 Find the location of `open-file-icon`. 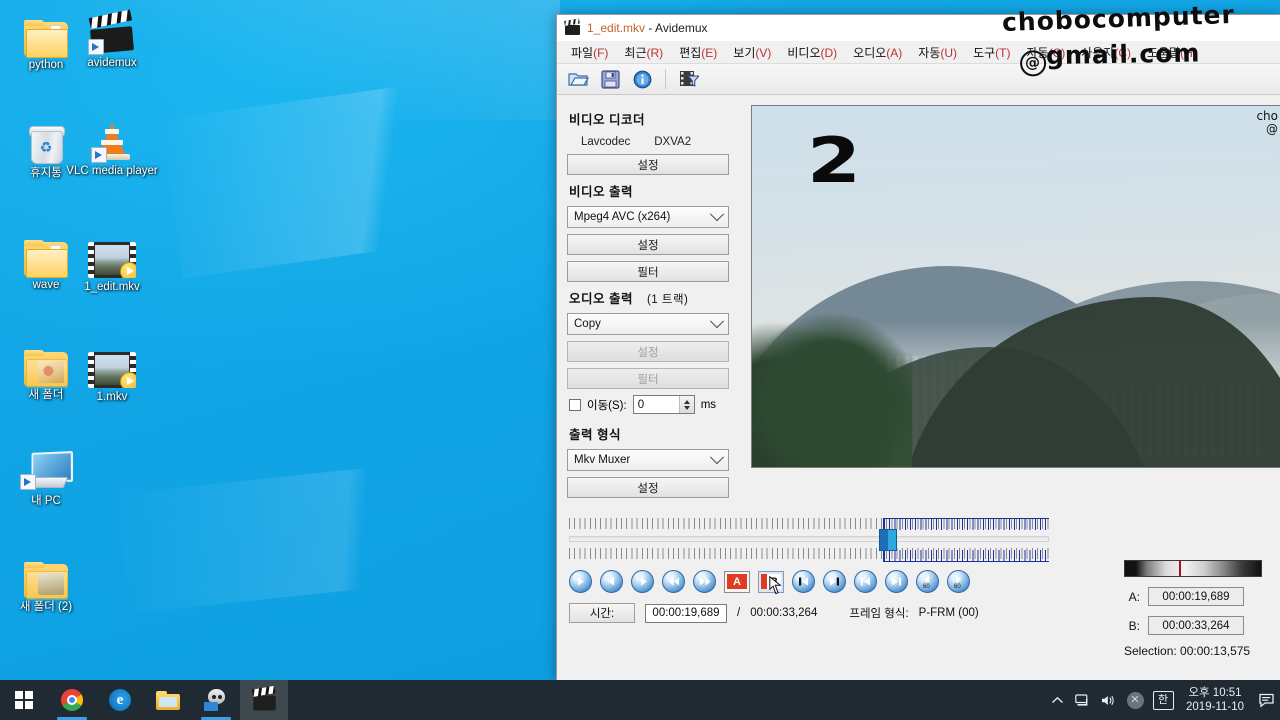

open-file-icon is located at coordinates (578, 79).